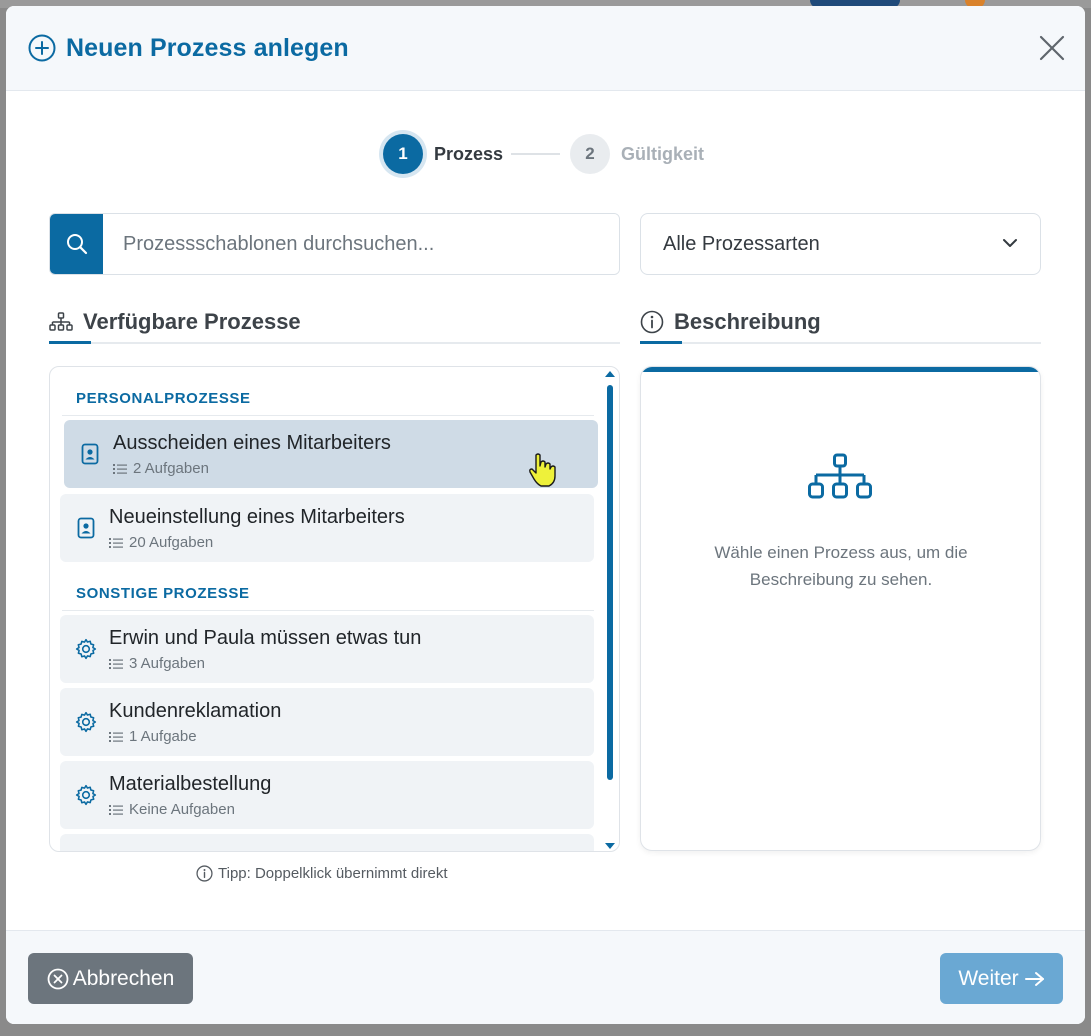 The height and width of the screenshot is (1036, 1091). I want to click on cancel-button: Abbrechen, so click(110, 978).